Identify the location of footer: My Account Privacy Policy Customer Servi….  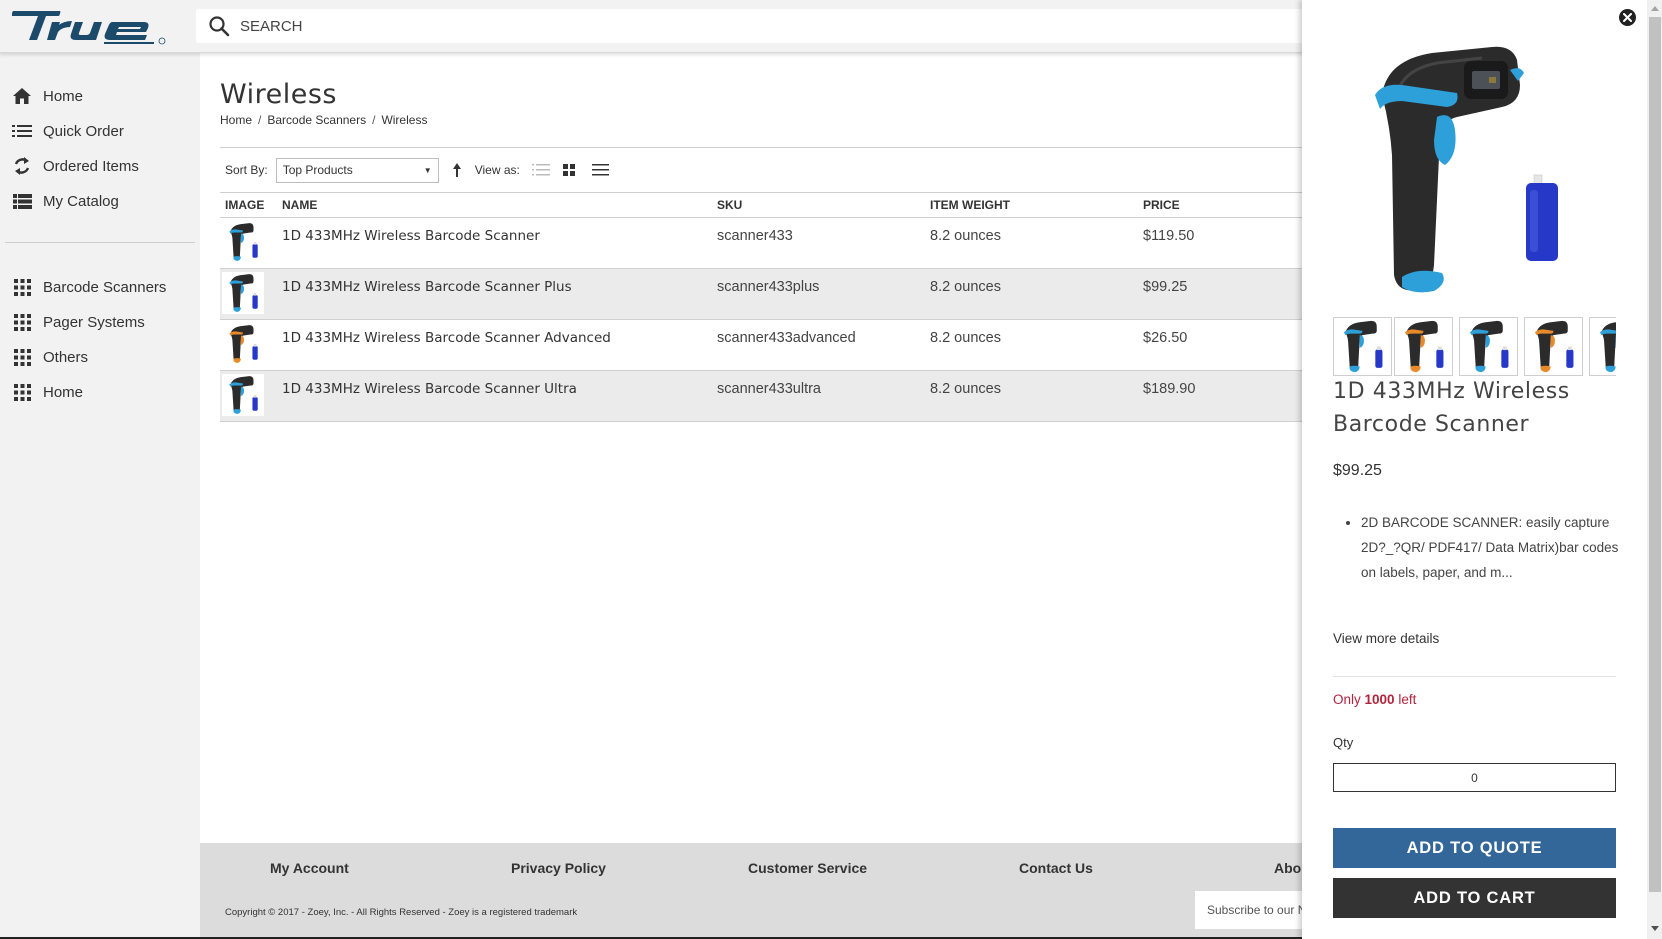
(757, 891).